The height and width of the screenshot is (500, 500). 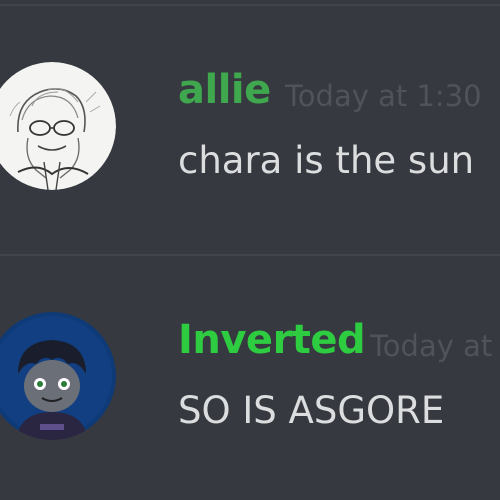 What do you see at coordinates (224, 90) in the screenshot?
I see `message-username: allie` at bounding box center [224, 90].